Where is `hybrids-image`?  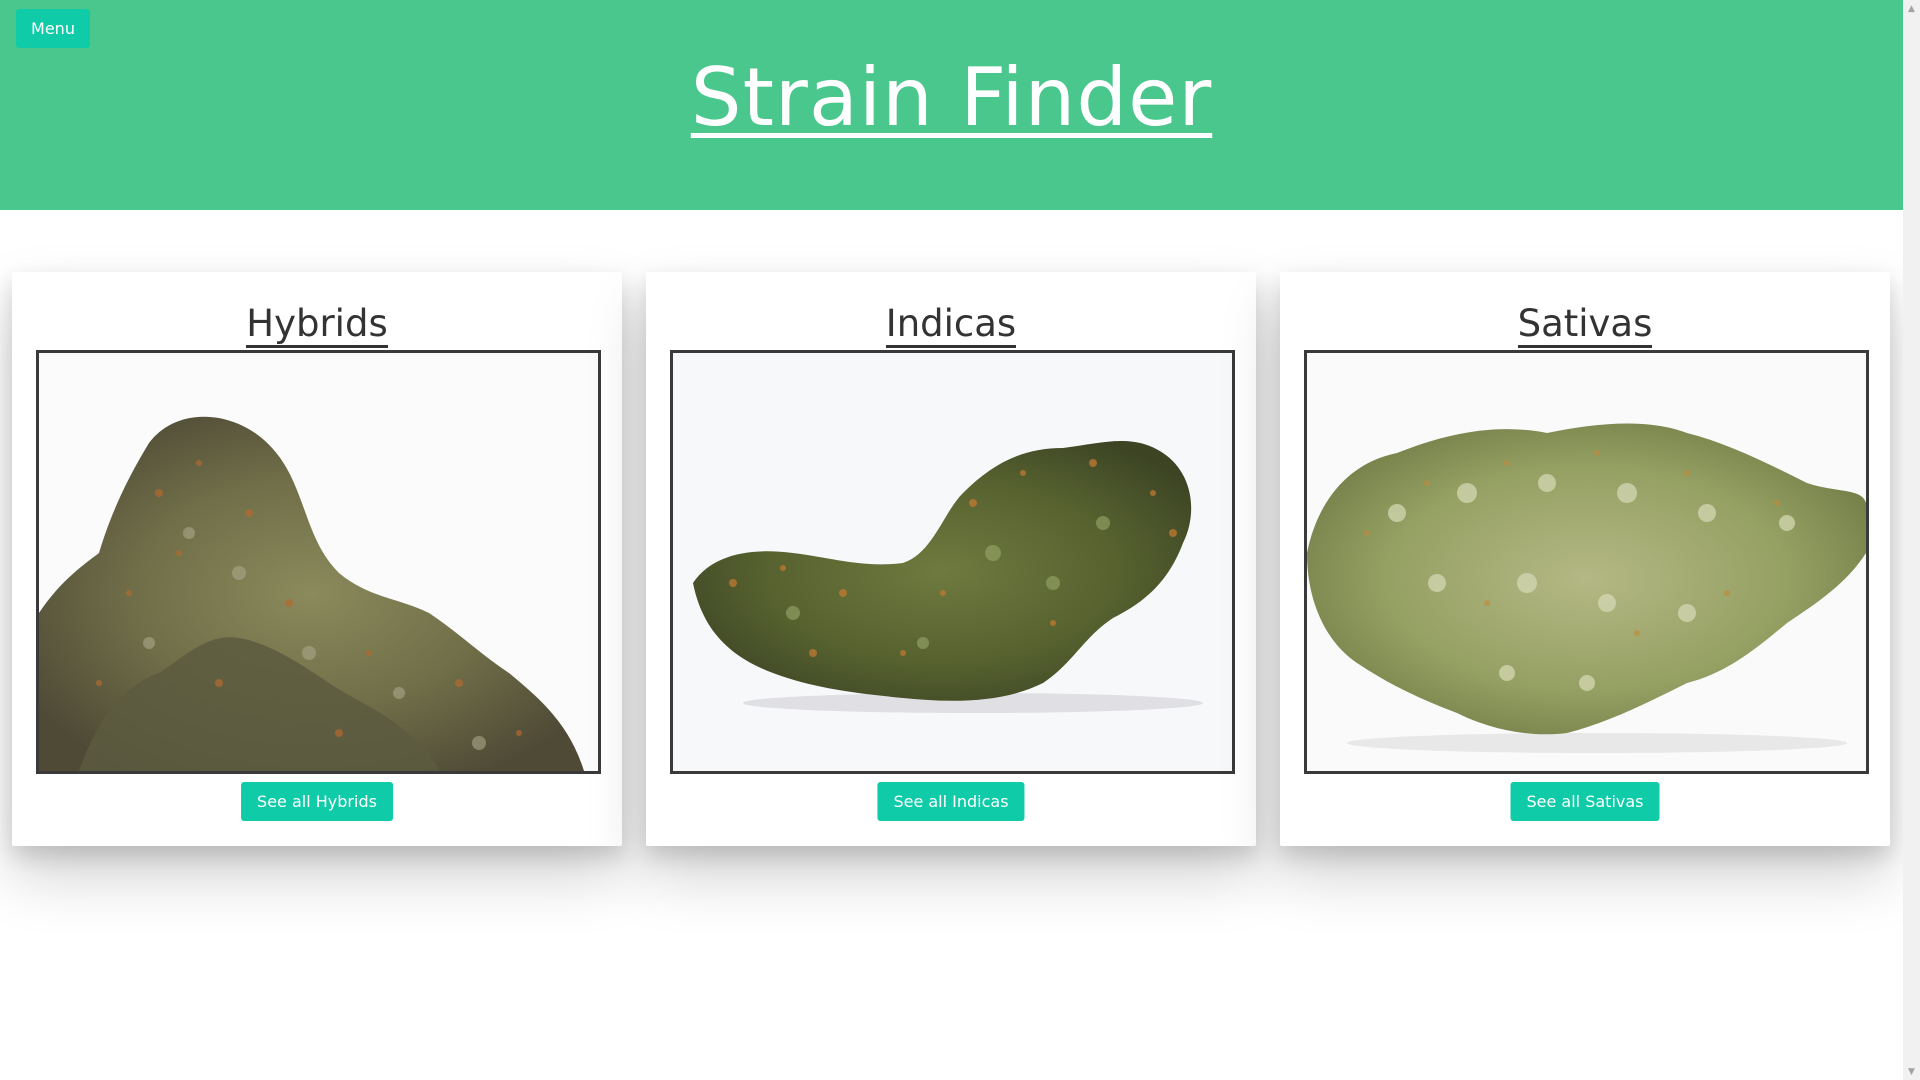 hybrids-image is located at coordinates (318, 562).